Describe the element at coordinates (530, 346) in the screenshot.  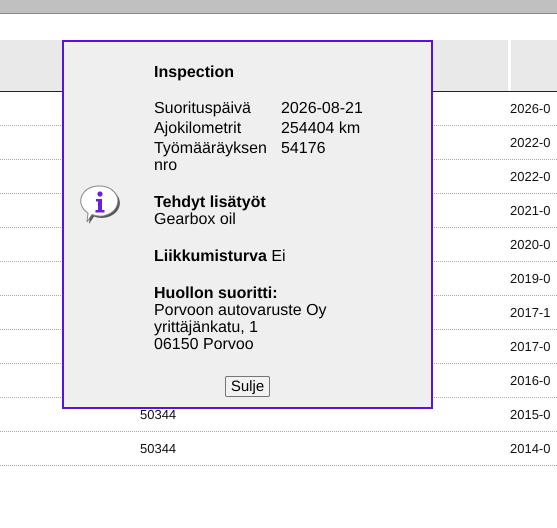
I see `date-cell: 2017-0` at that location.